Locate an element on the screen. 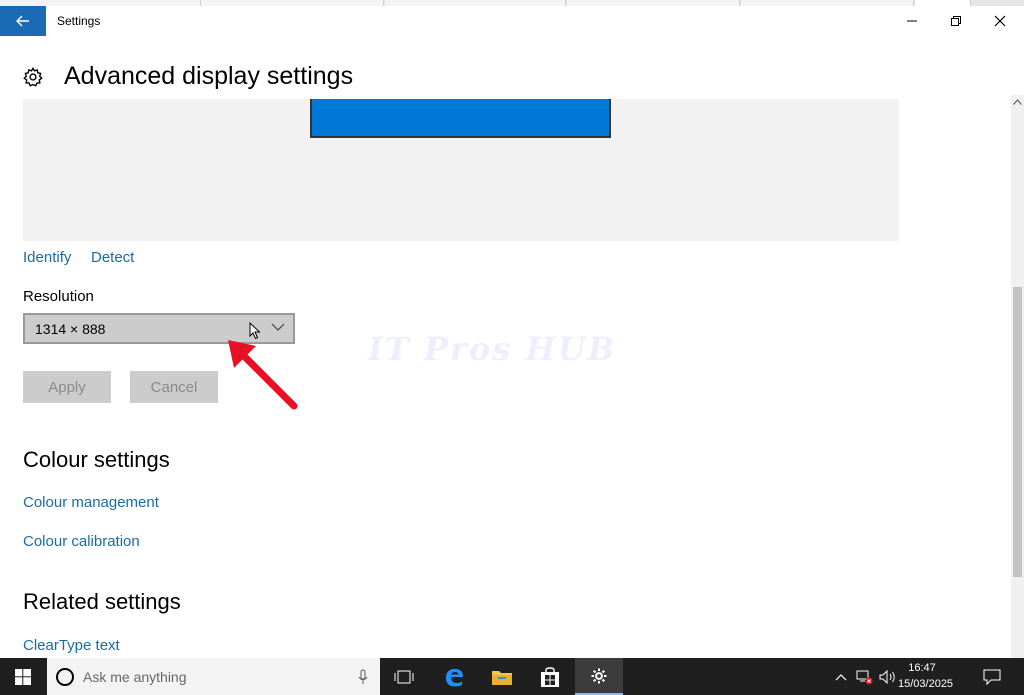 This screenshot has height=695, width=1024. network-tray-button is located at coordinates (865, 676).